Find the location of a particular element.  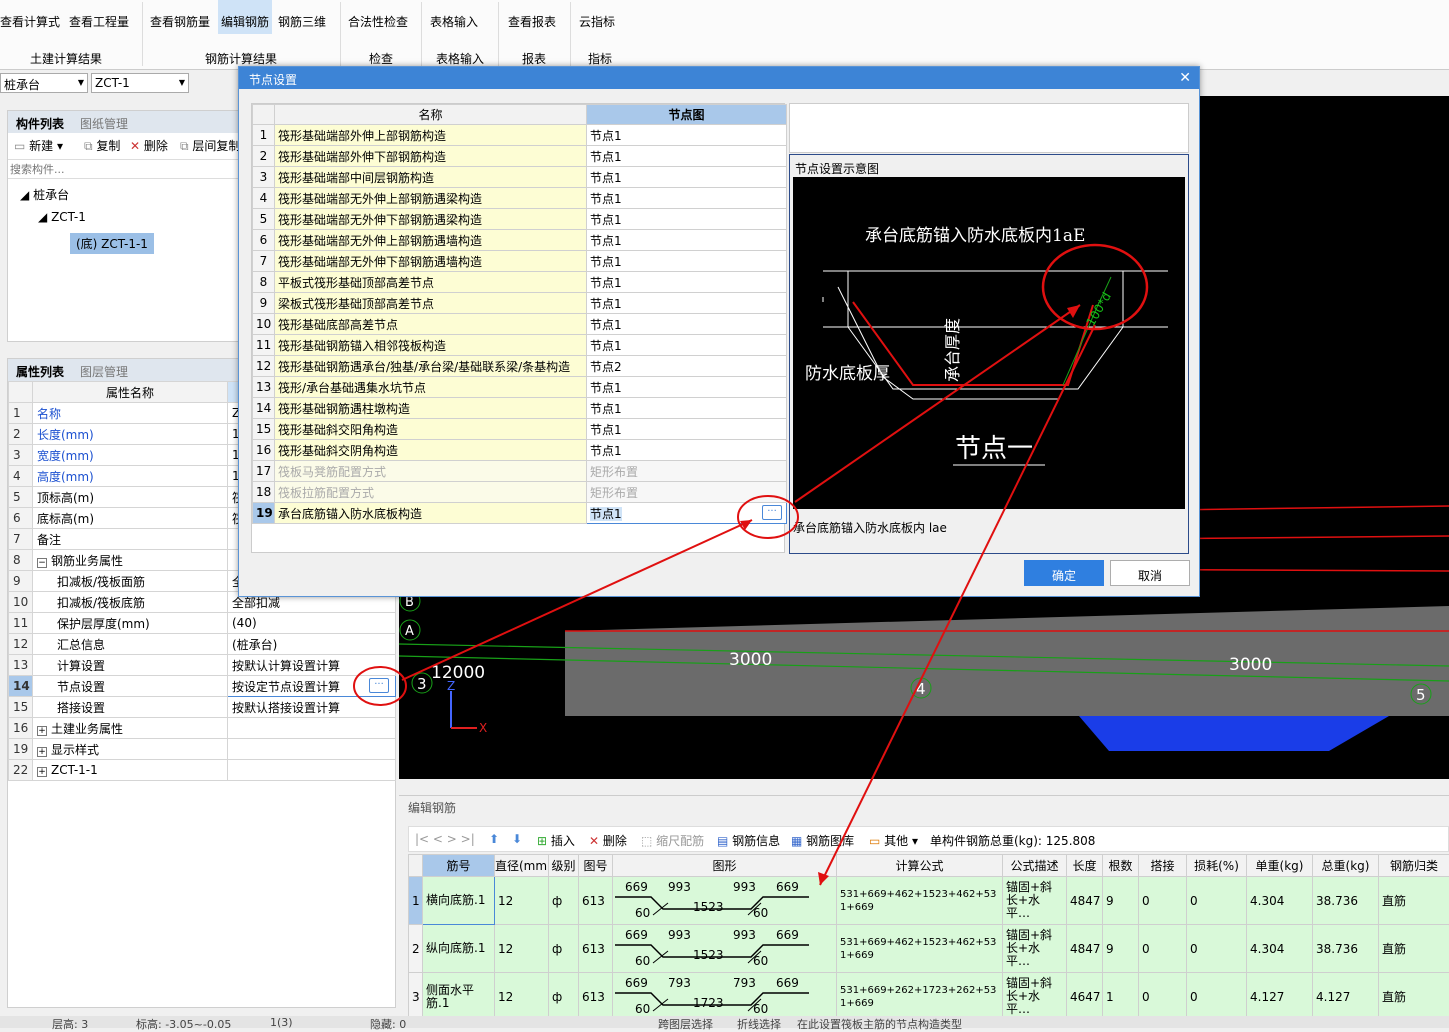

rebar-info-button: ▤ 钢筋信息 is located at coordinates (748, 840).